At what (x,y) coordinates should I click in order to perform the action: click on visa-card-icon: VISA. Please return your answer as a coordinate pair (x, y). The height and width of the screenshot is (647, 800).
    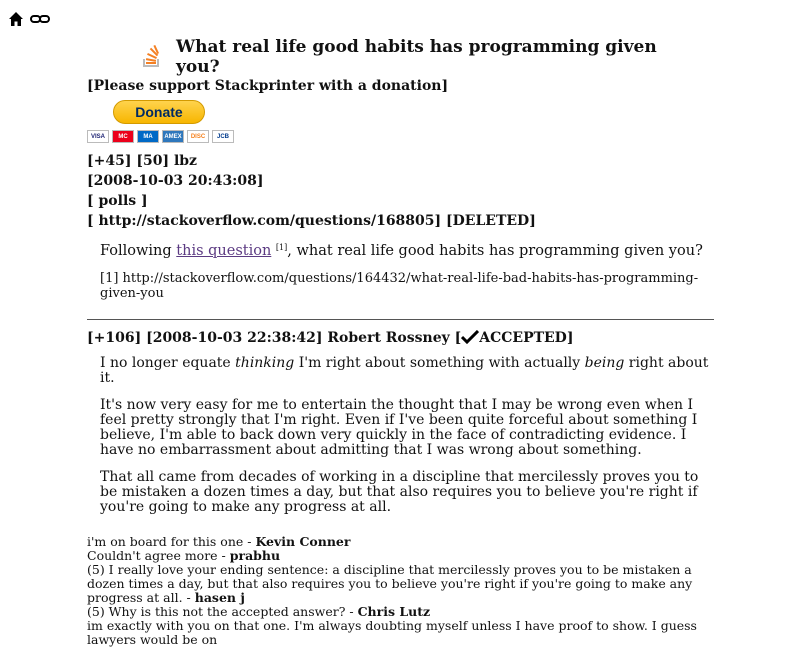
    Looking at the image, I should click on (98, 136).